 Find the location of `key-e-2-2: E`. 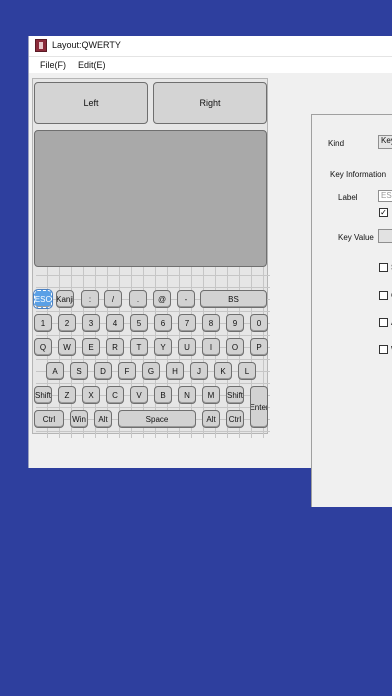

key-e-2-2: E is located at coordinates (91, 347).